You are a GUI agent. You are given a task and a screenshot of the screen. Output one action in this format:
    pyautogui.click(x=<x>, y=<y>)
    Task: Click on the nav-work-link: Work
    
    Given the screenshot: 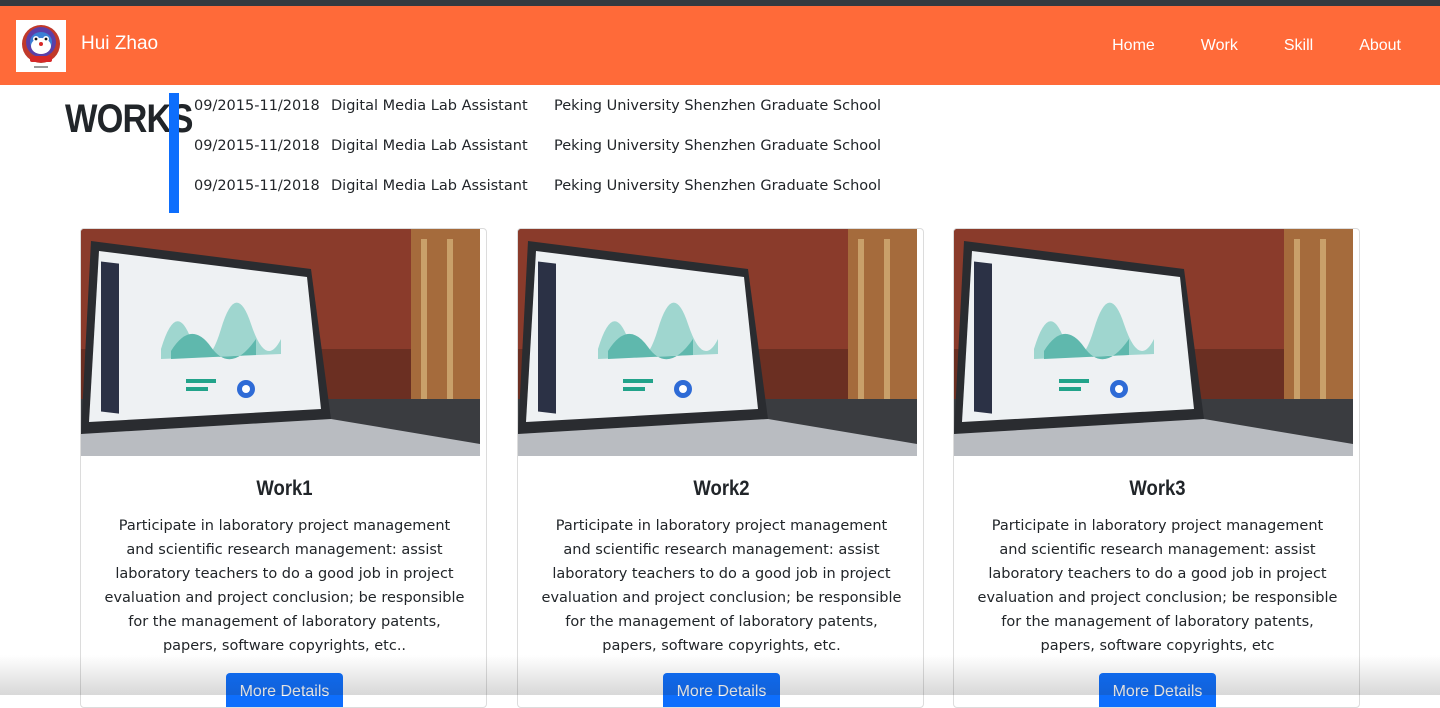 What is the action you would take?
    pyautogui.click(x=1219, y=46)
    